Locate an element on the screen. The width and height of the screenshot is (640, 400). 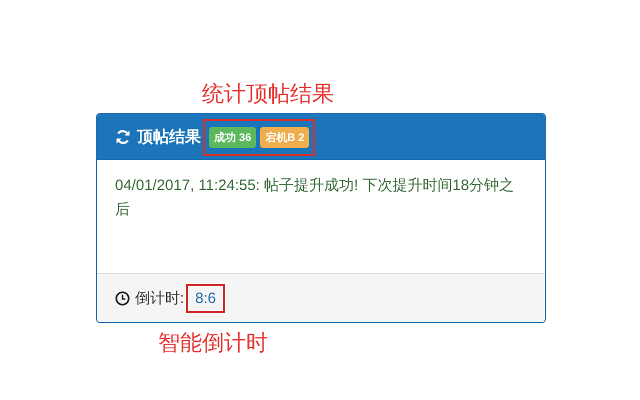
panel-title: 顶帖结果 is located at coordinates (169, 138).